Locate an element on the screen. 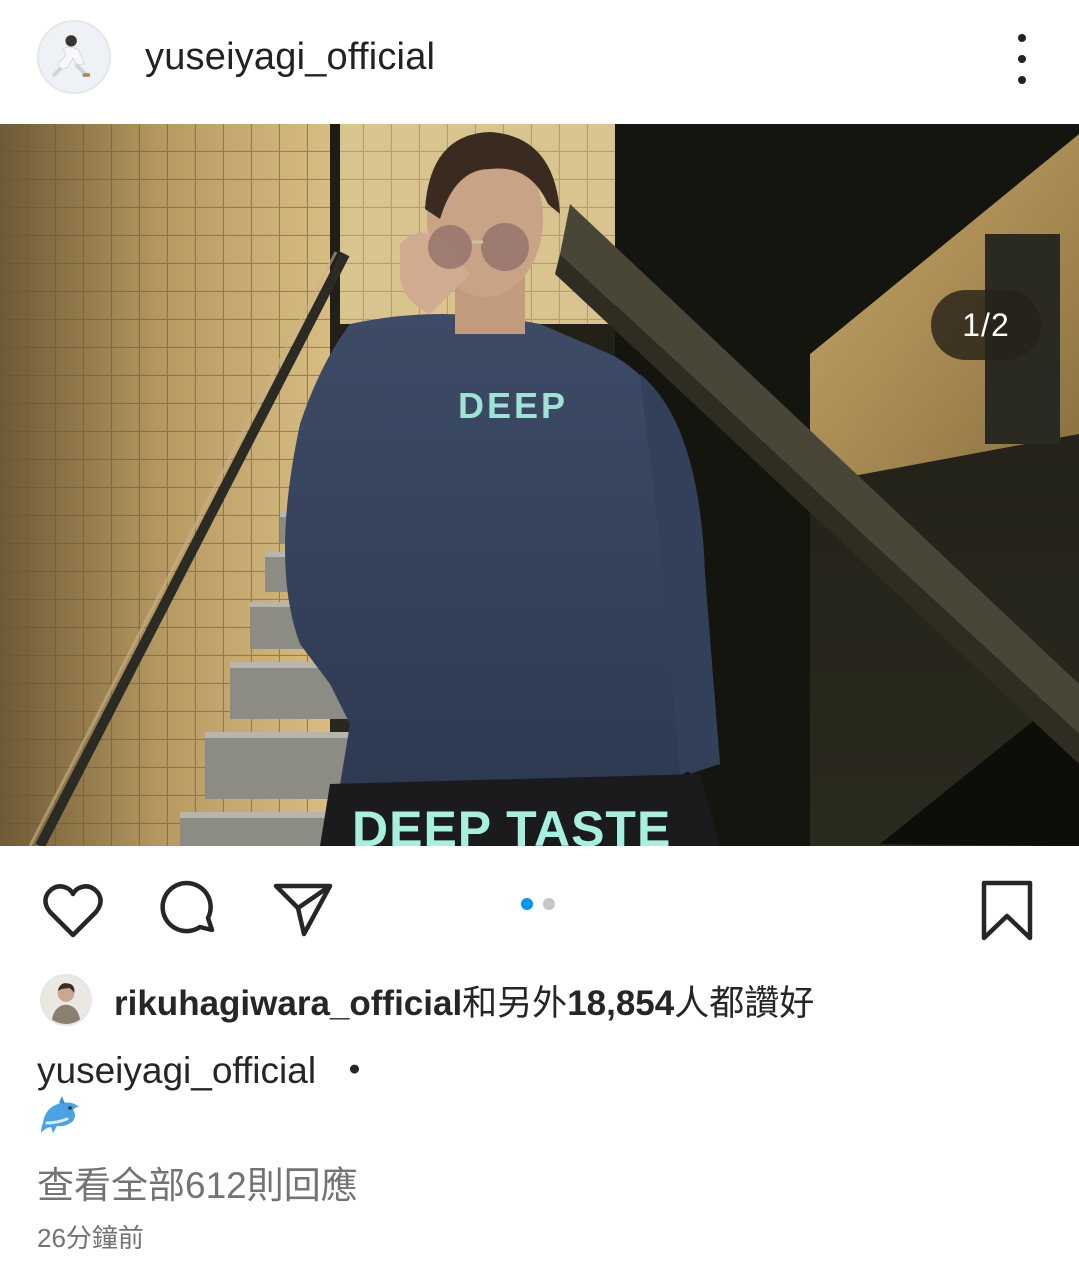 The image size is (1079, 1271). likes-text: rikuhagiwara_official和另外18,854人都讚好 is located at coordinates (464, 1000).